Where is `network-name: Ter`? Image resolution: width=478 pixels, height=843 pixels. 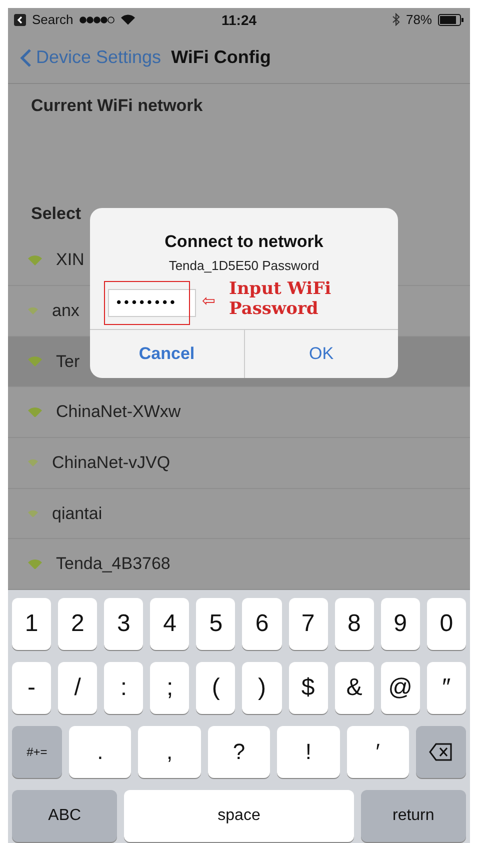 network-name: Ter is located at coordinates (68, 362).